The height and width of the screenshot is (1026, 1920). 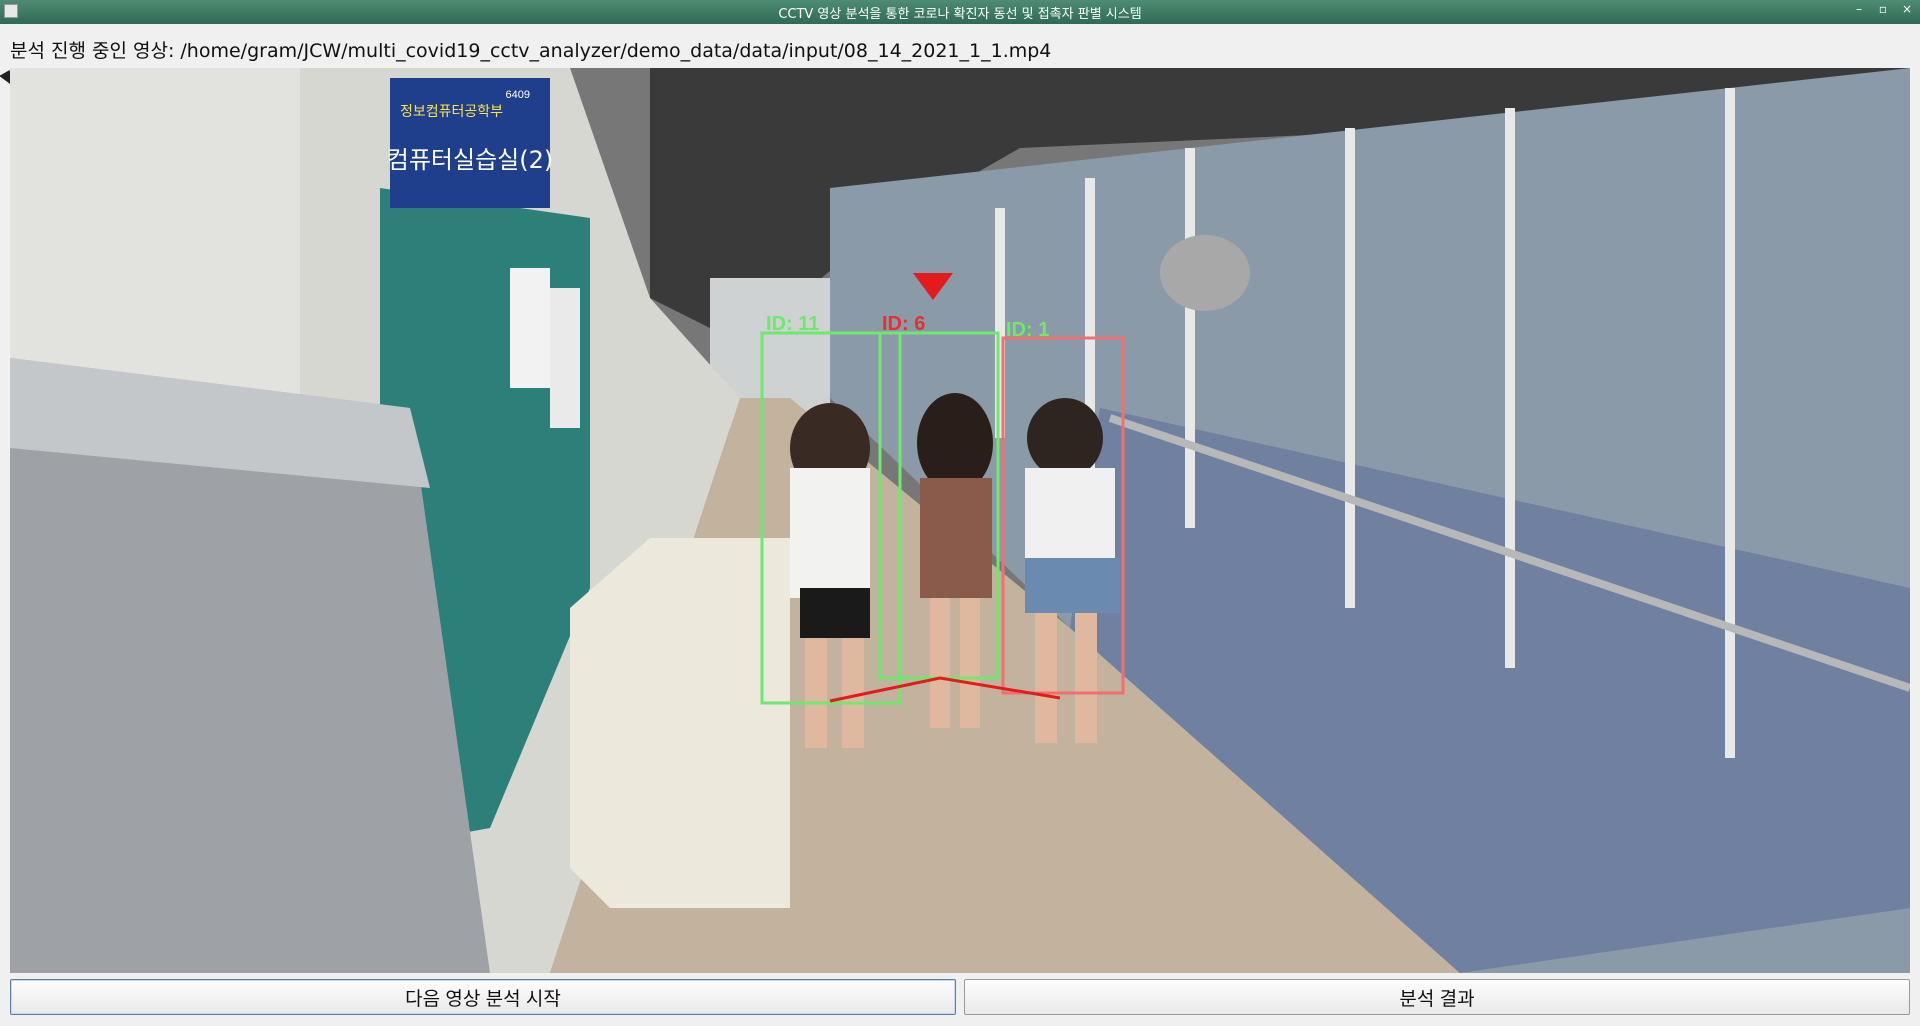 I want to click on window-controls: – ▫ ×, so click(x=1883, y=9).